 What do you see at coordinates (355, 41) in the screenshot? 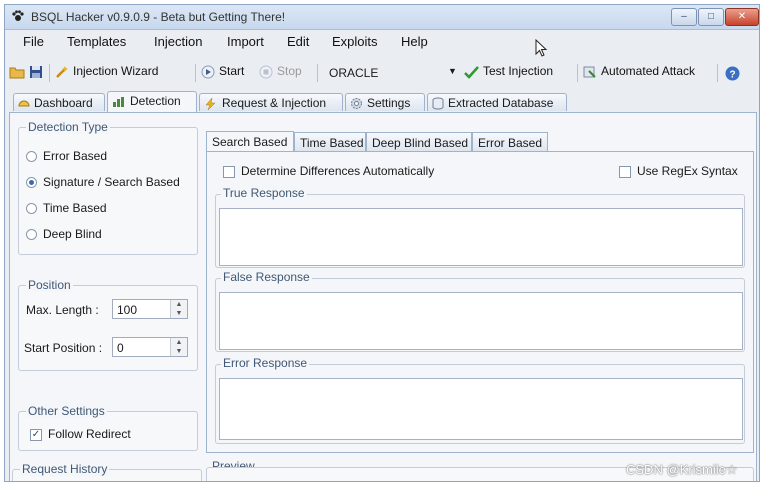
I see `menu-exploits: Exploits` at bounding box center [355, 41].